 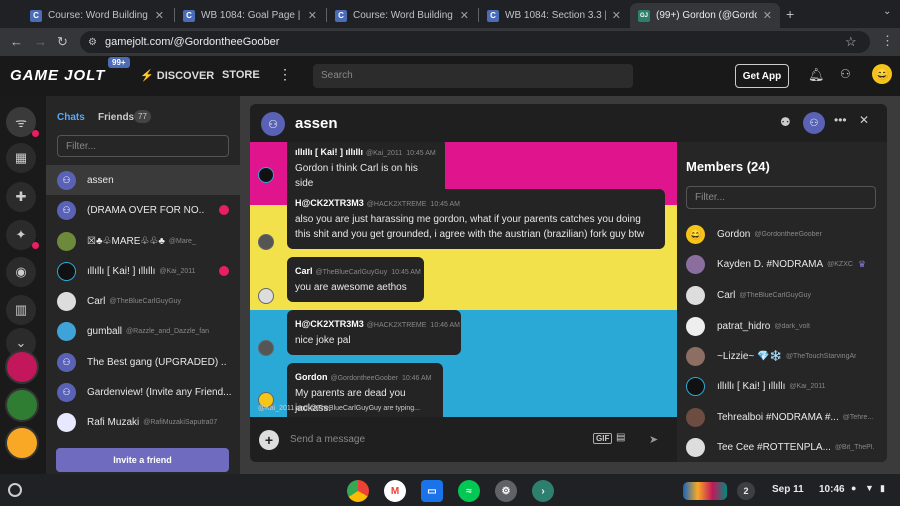 What do you see at coordinates (554, 15) in the screenshot?
I see `browser-tab: C WB 1084: Section 3.3 | acecon ✕` at bounding box center [554, 15].